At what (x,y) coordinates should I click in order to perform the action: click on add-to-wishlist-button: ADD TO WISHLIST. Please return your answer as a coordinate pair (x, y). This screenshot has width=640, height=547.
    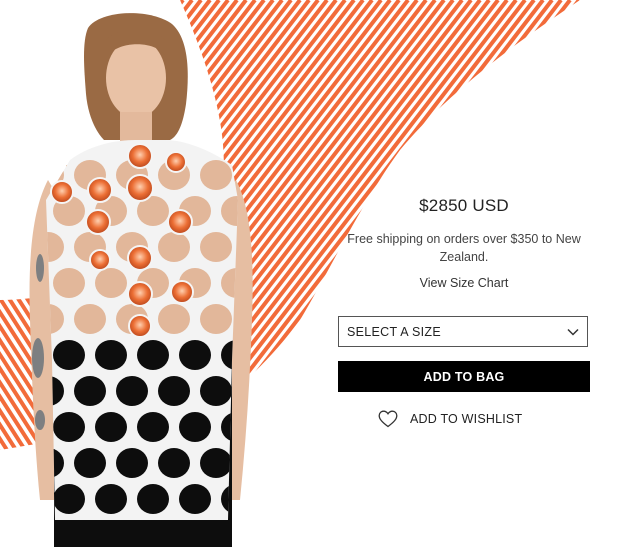
    Looking at the image, I should click on (450, 419).